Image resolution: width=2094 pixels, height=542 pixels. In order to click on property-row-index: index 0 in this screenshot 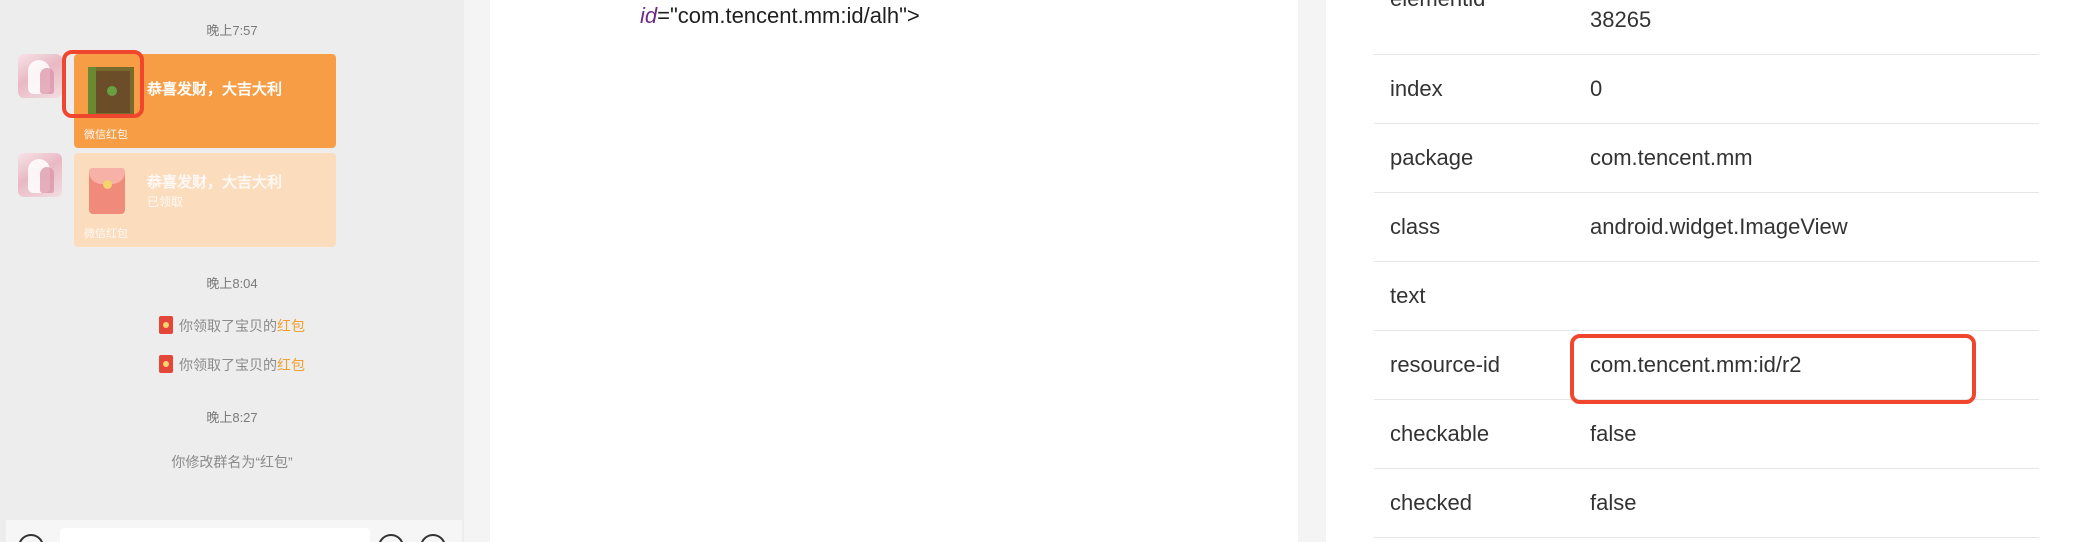, I will do `click(1706, 89)`.